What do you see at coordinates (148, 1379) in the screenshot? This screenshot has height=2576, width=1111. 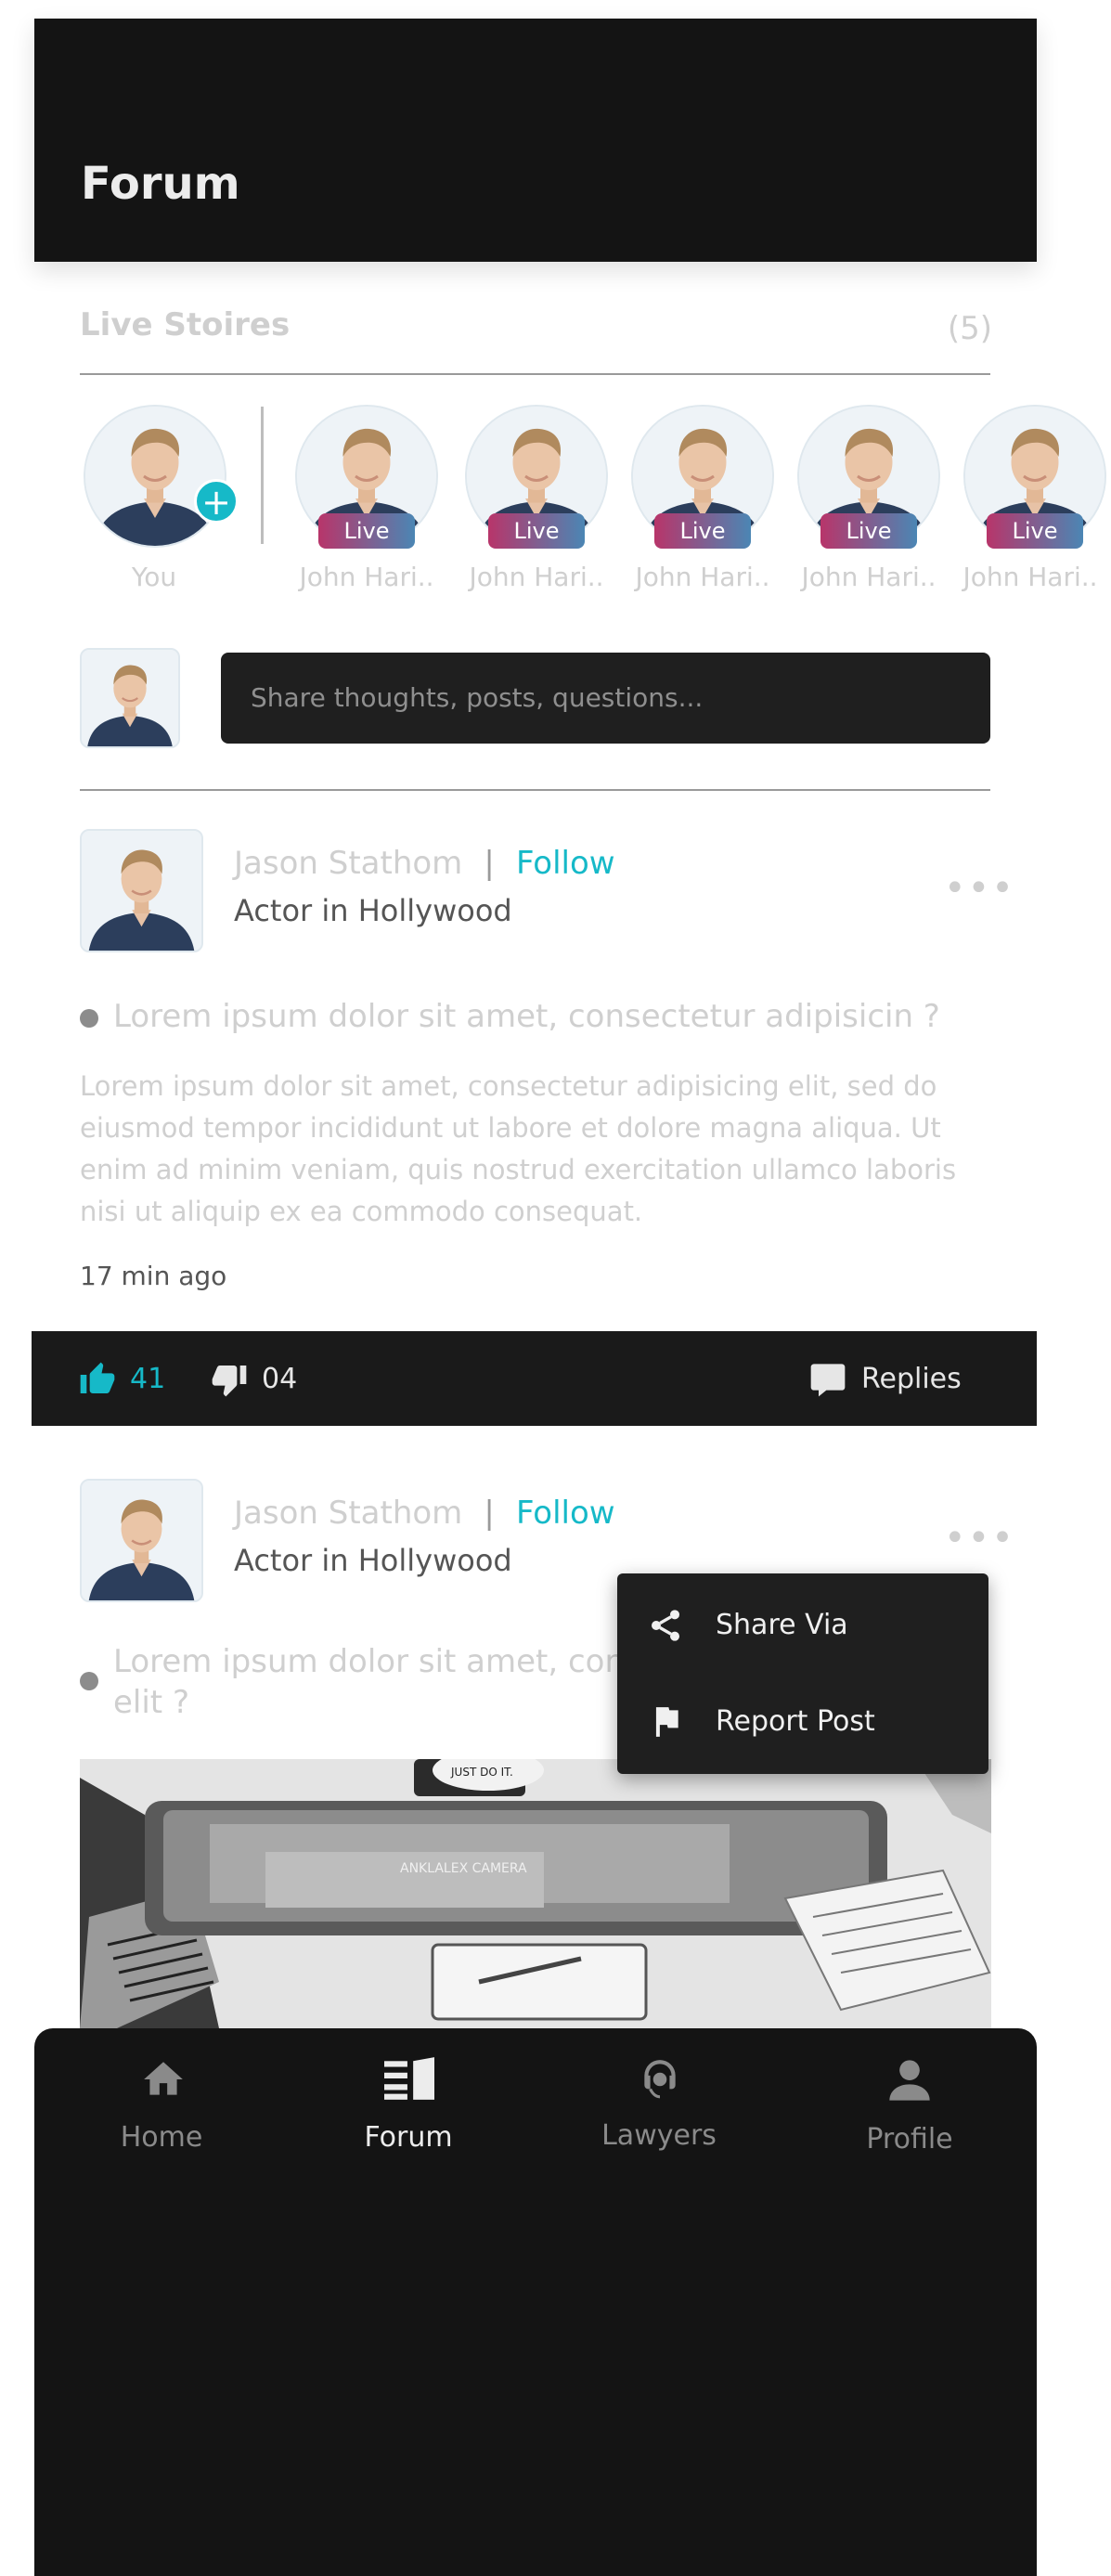 I see `like-count: 41` at bounding box center [148, 1379].